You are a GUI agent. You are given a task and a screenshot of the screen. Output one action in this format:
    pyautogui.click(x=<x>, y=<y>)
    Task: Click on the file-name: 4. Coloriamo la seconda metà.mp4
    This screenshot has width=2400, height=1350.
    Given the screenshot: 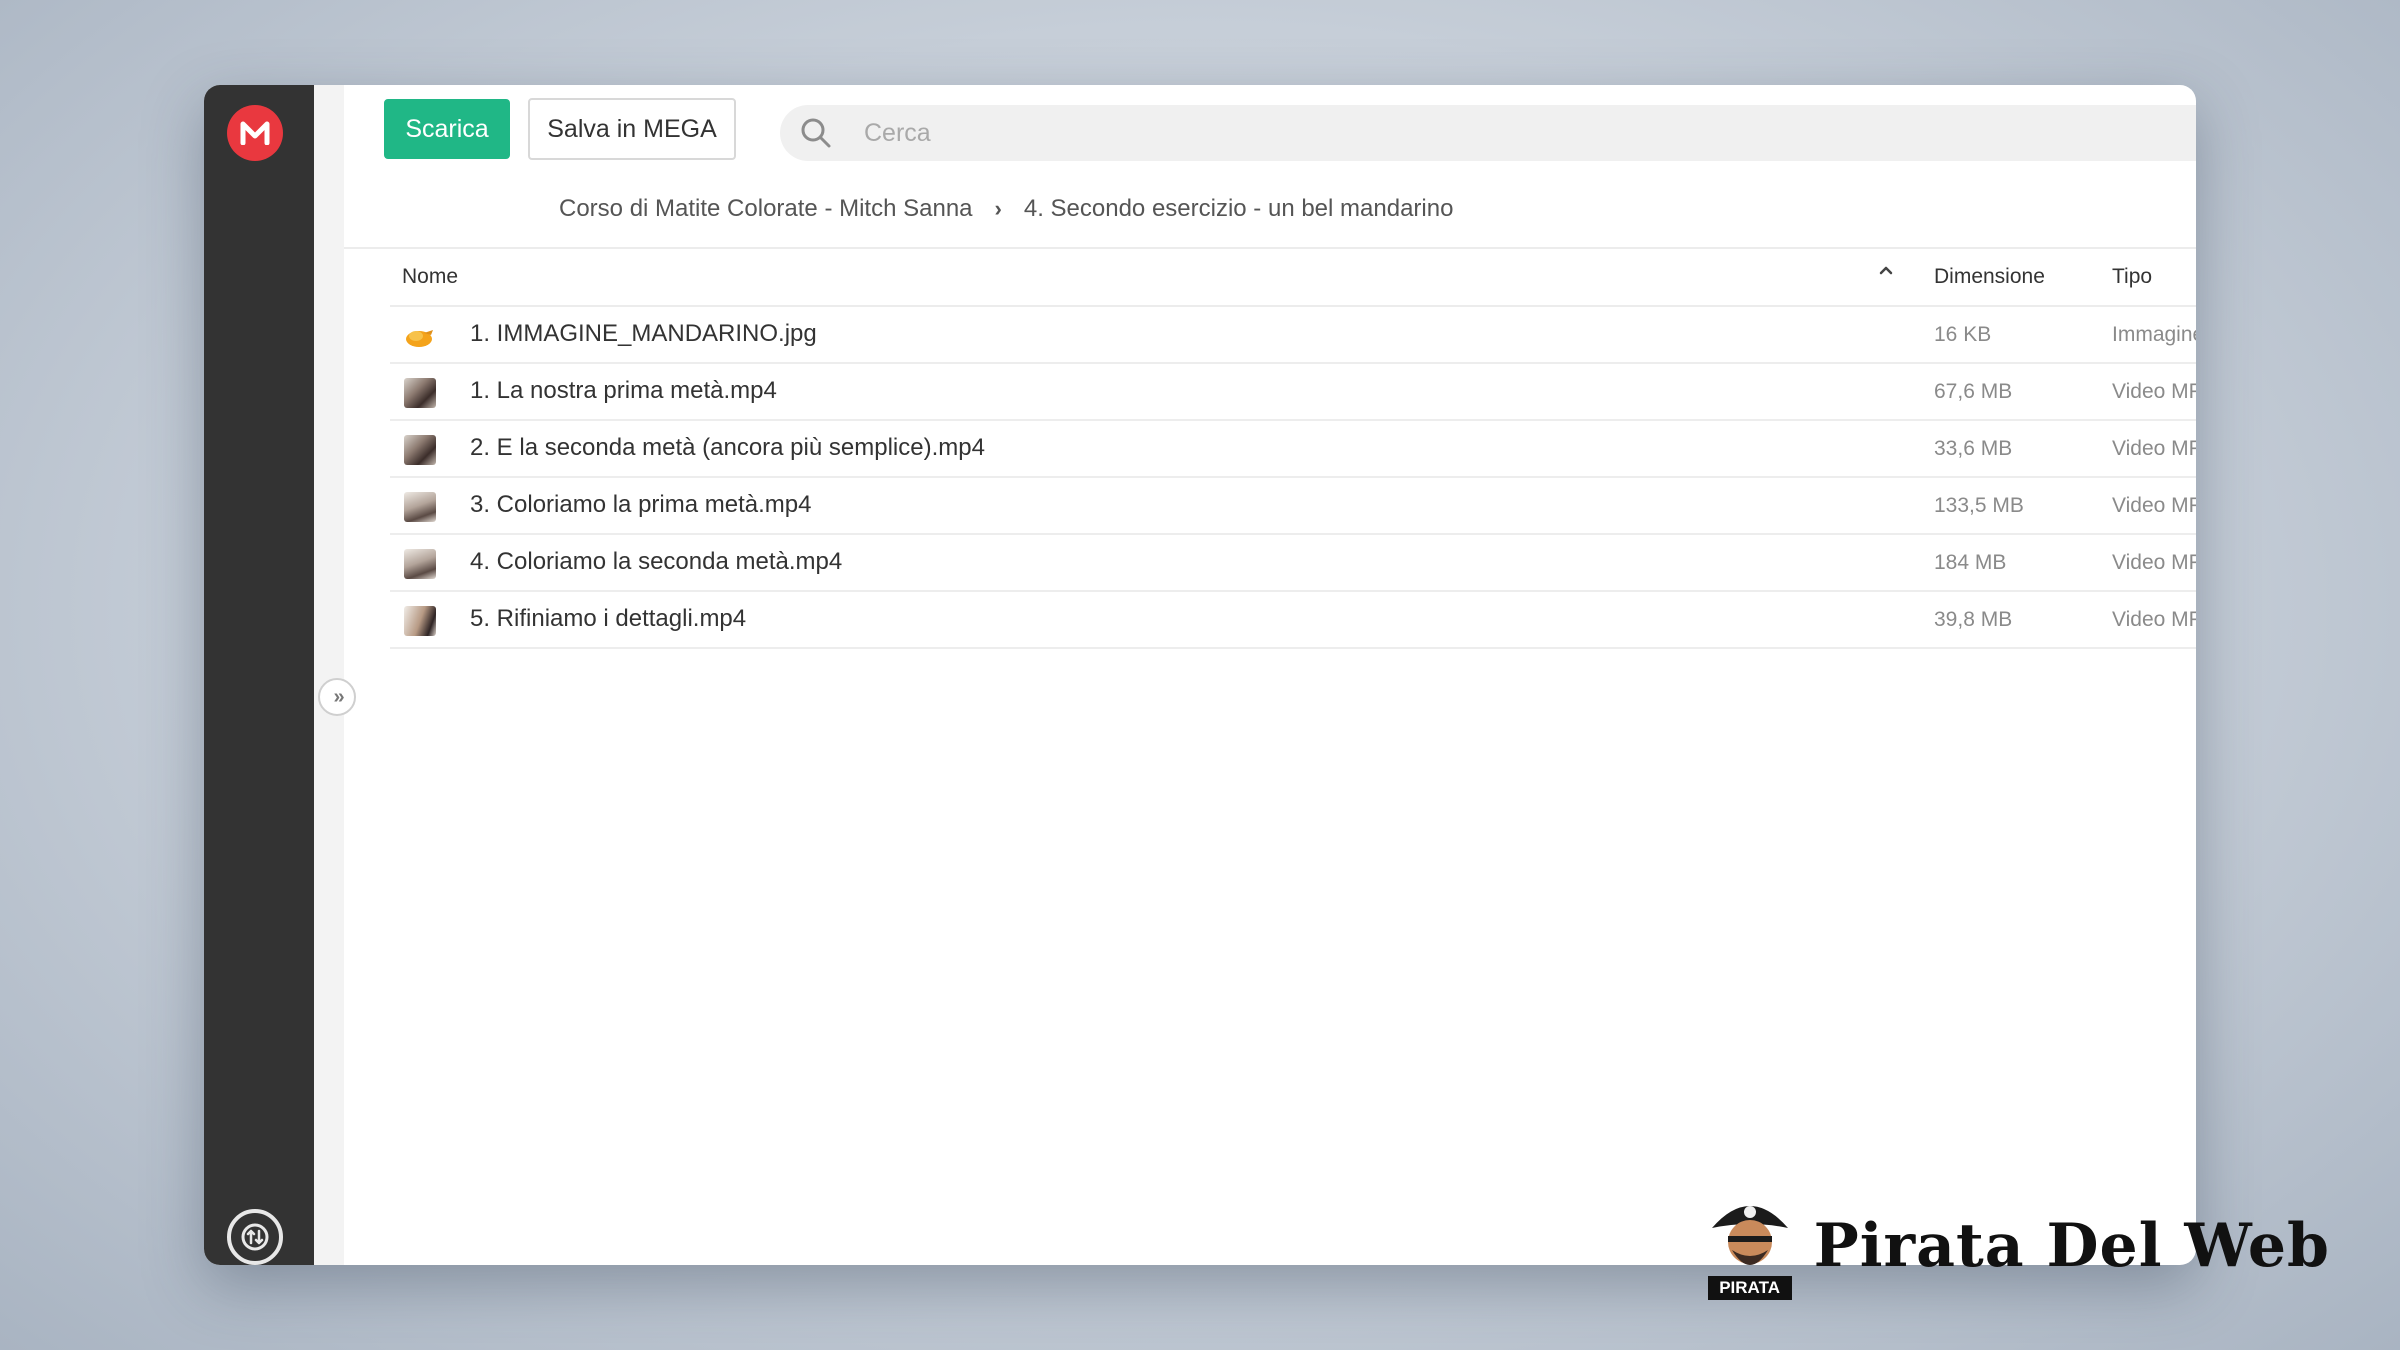 What is the action you would take?
    pyautogui.click(x=656, y=562)
    